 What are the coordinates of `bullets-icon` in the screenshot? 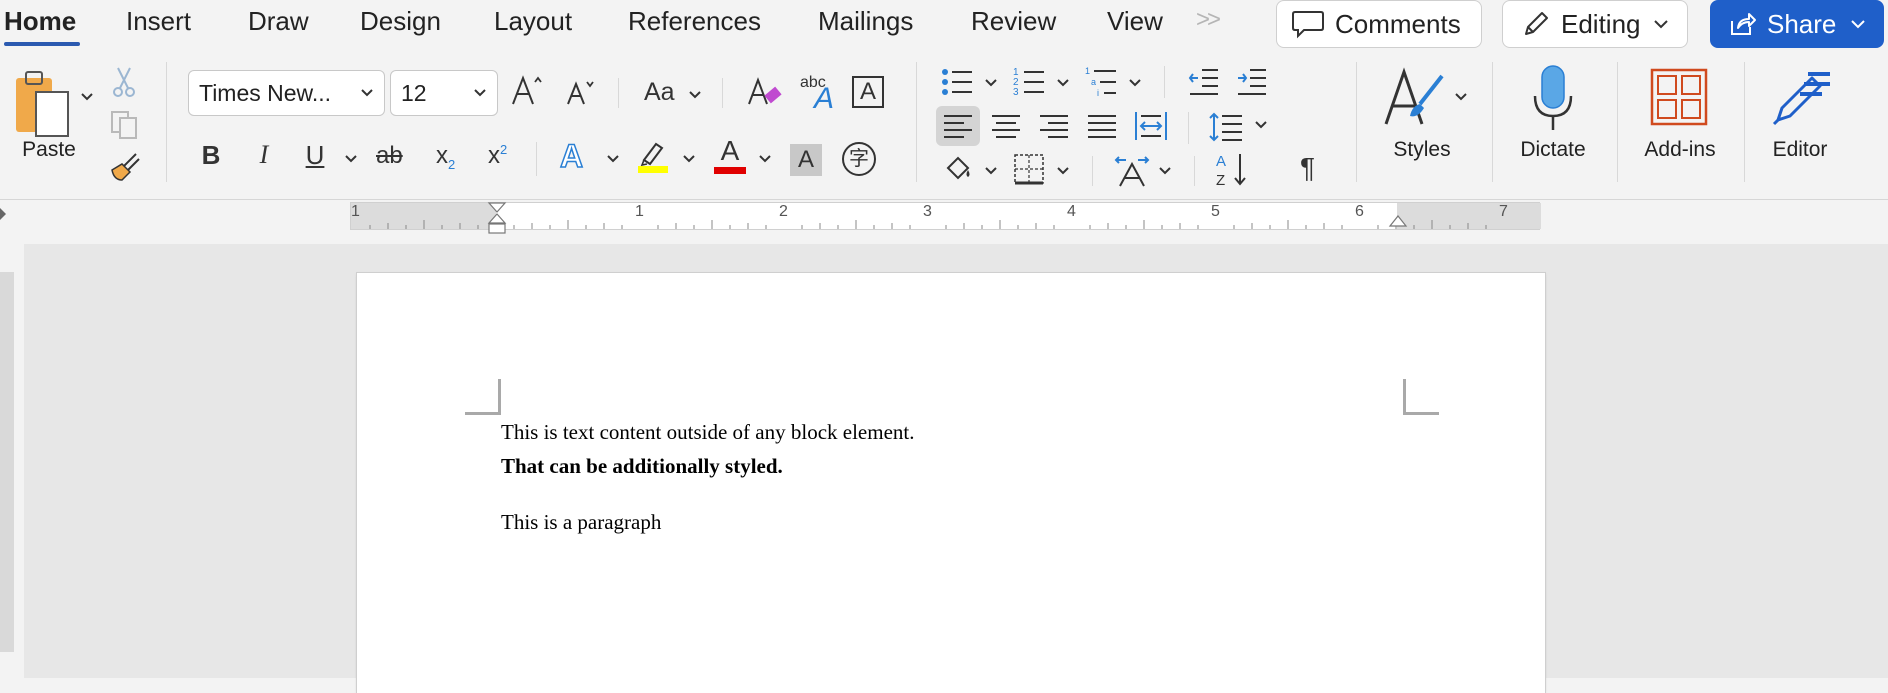 It's located at (958, 82).